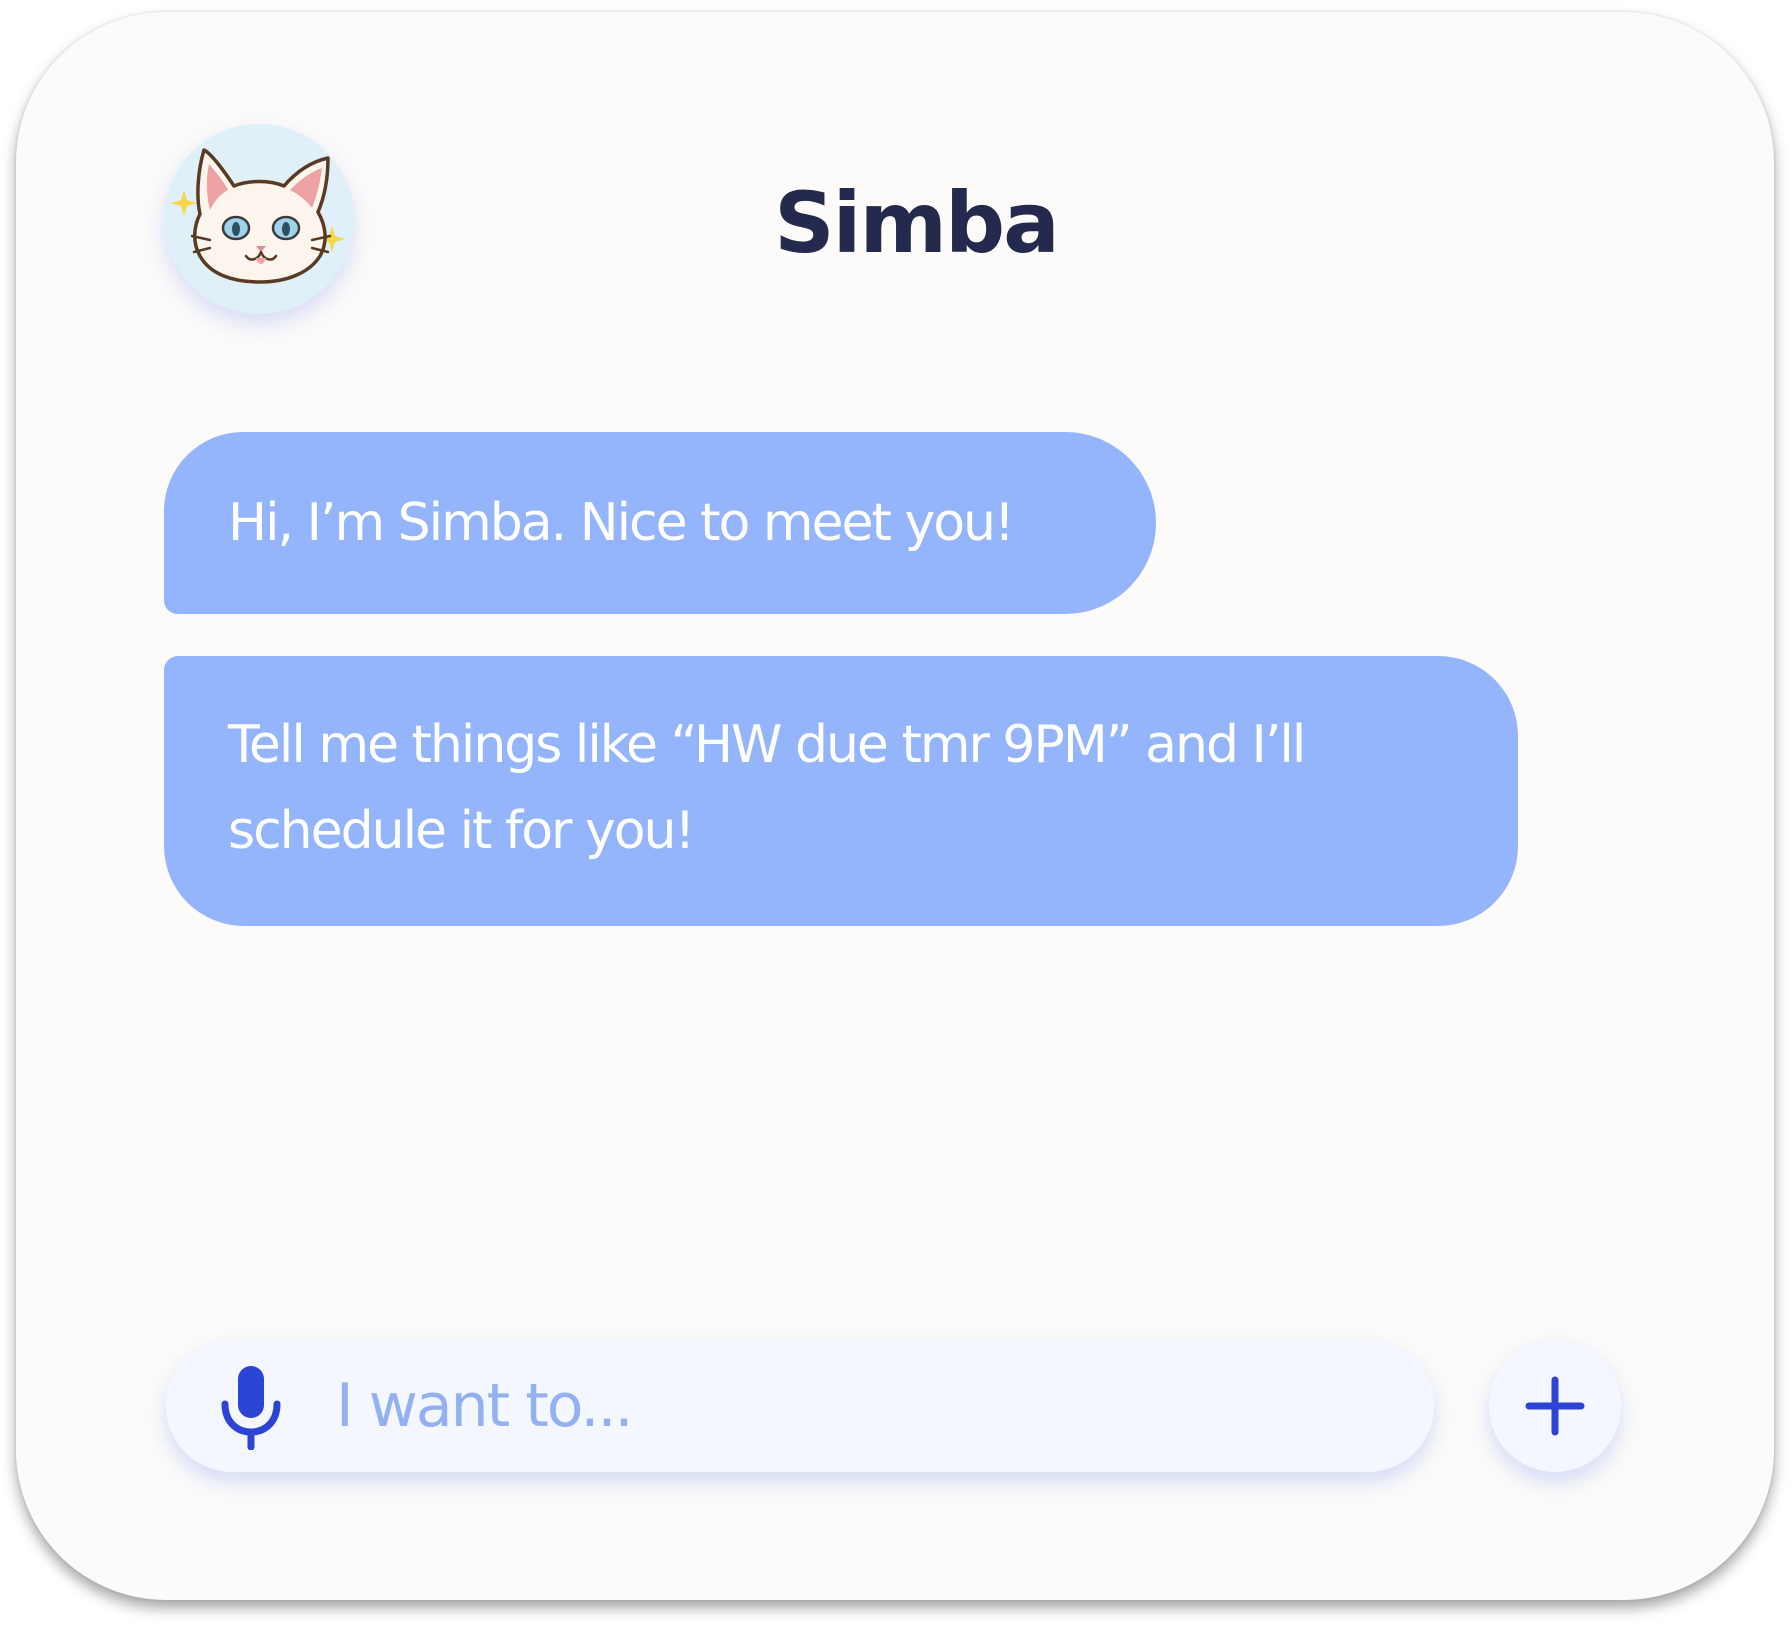 The image size is (1792, 1632). I want to click on chat-message: Hi, I’m Simba. Nice to meet you!, so click(660, 523).